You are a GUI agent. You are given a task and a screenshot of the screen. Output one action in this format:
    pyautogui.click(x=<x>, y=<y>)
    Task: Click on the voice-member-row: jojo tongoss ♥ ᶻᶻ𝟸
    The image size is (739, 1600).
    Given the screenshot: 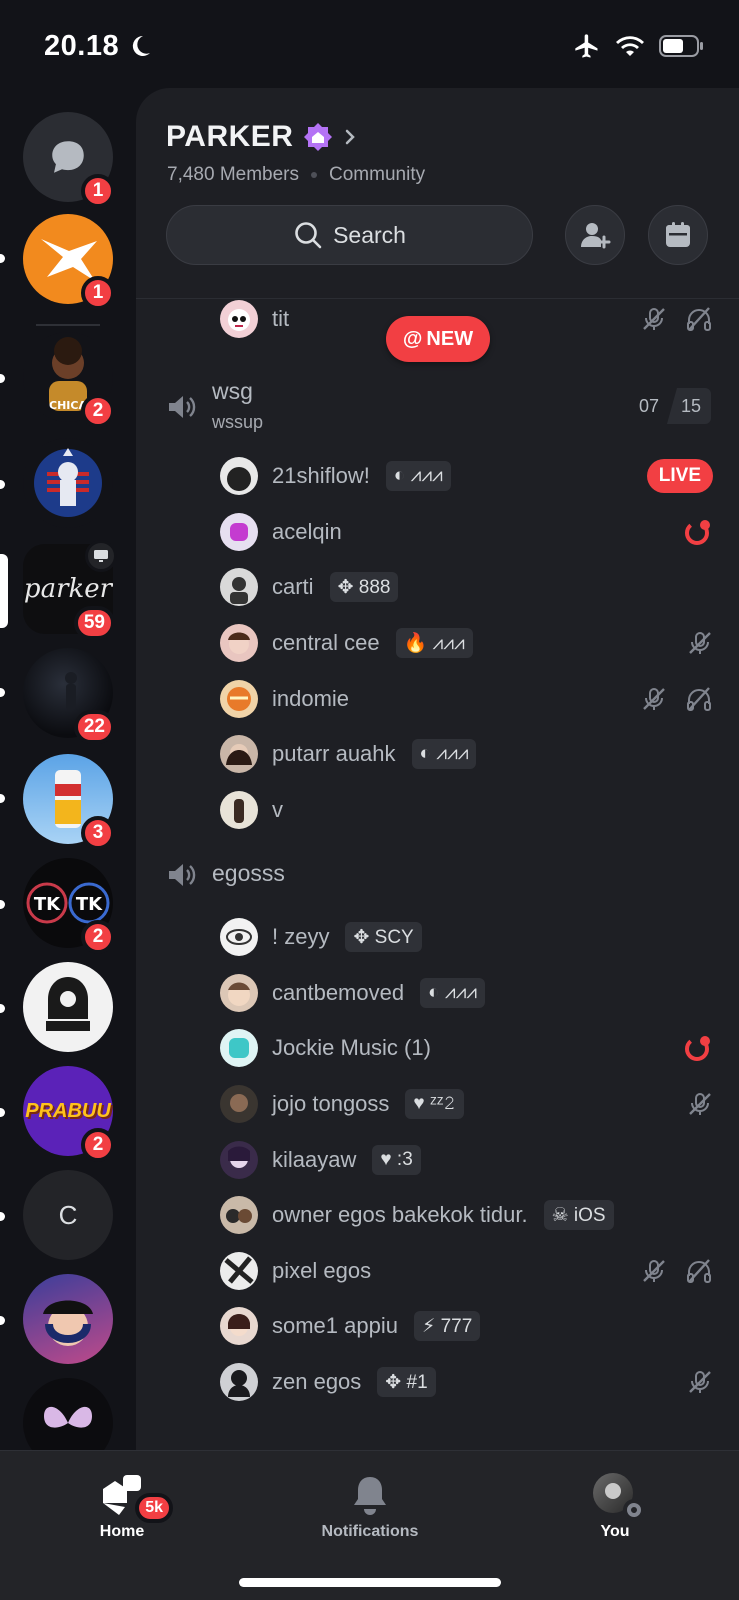 What is the action you would take?
    pyautogui.click(x=437, y=1104)
    